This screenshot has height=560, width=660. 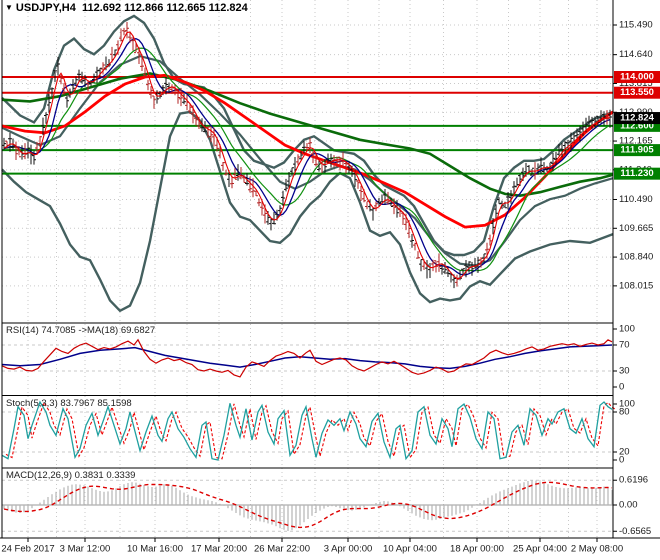 I want to click on x-axis-label: 10 Apr 04:00, so click(x=410, y=549).